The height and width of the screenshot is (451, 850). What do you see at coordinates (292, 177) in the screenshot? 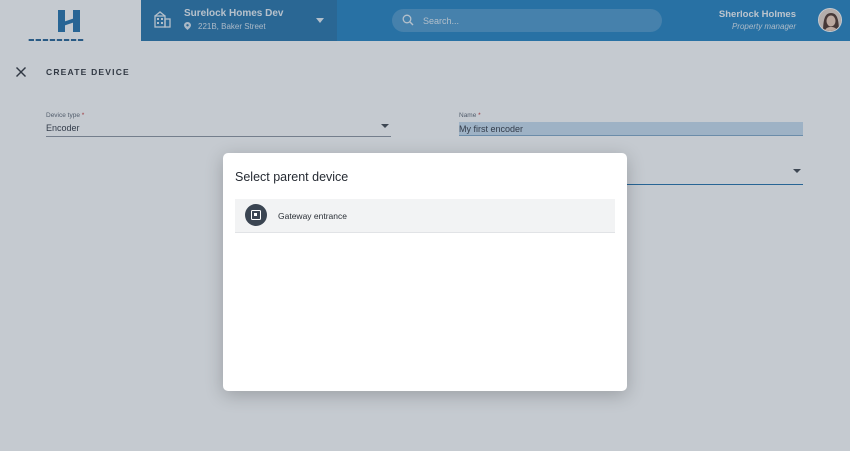
I see `dialog-title: Select parent device` at bounding box center [292, 177].